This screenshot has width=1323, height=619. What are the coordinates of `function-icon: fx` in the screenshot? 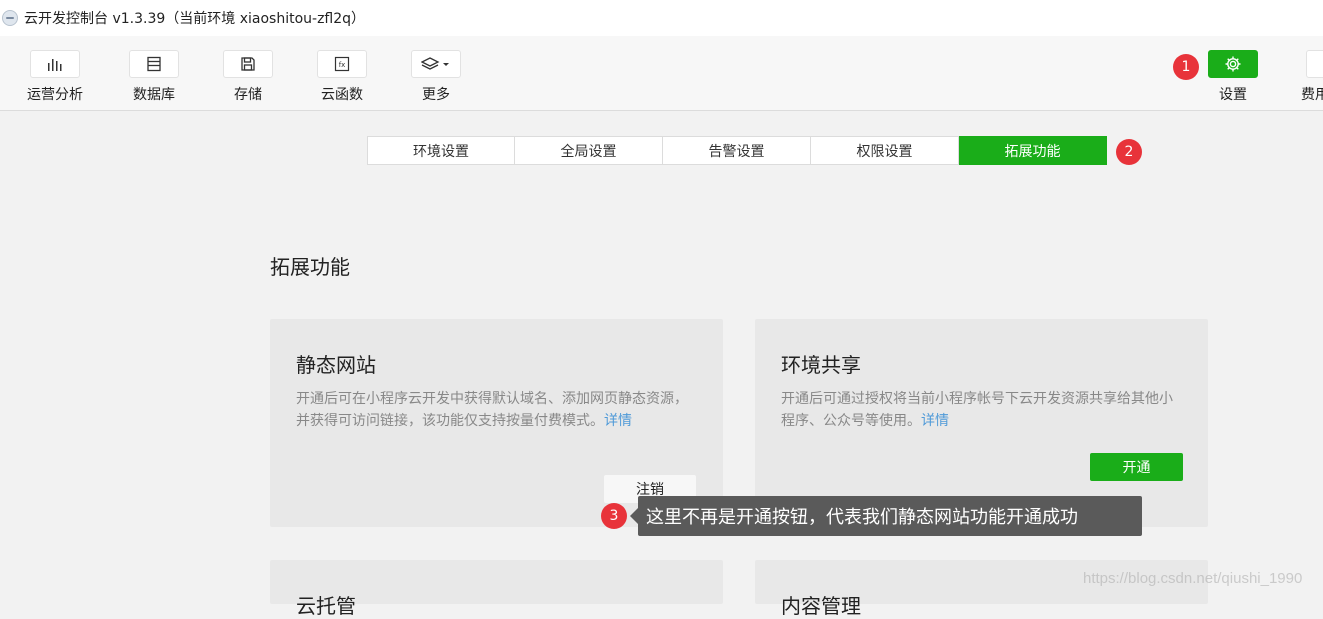 It's located at (342, 64).